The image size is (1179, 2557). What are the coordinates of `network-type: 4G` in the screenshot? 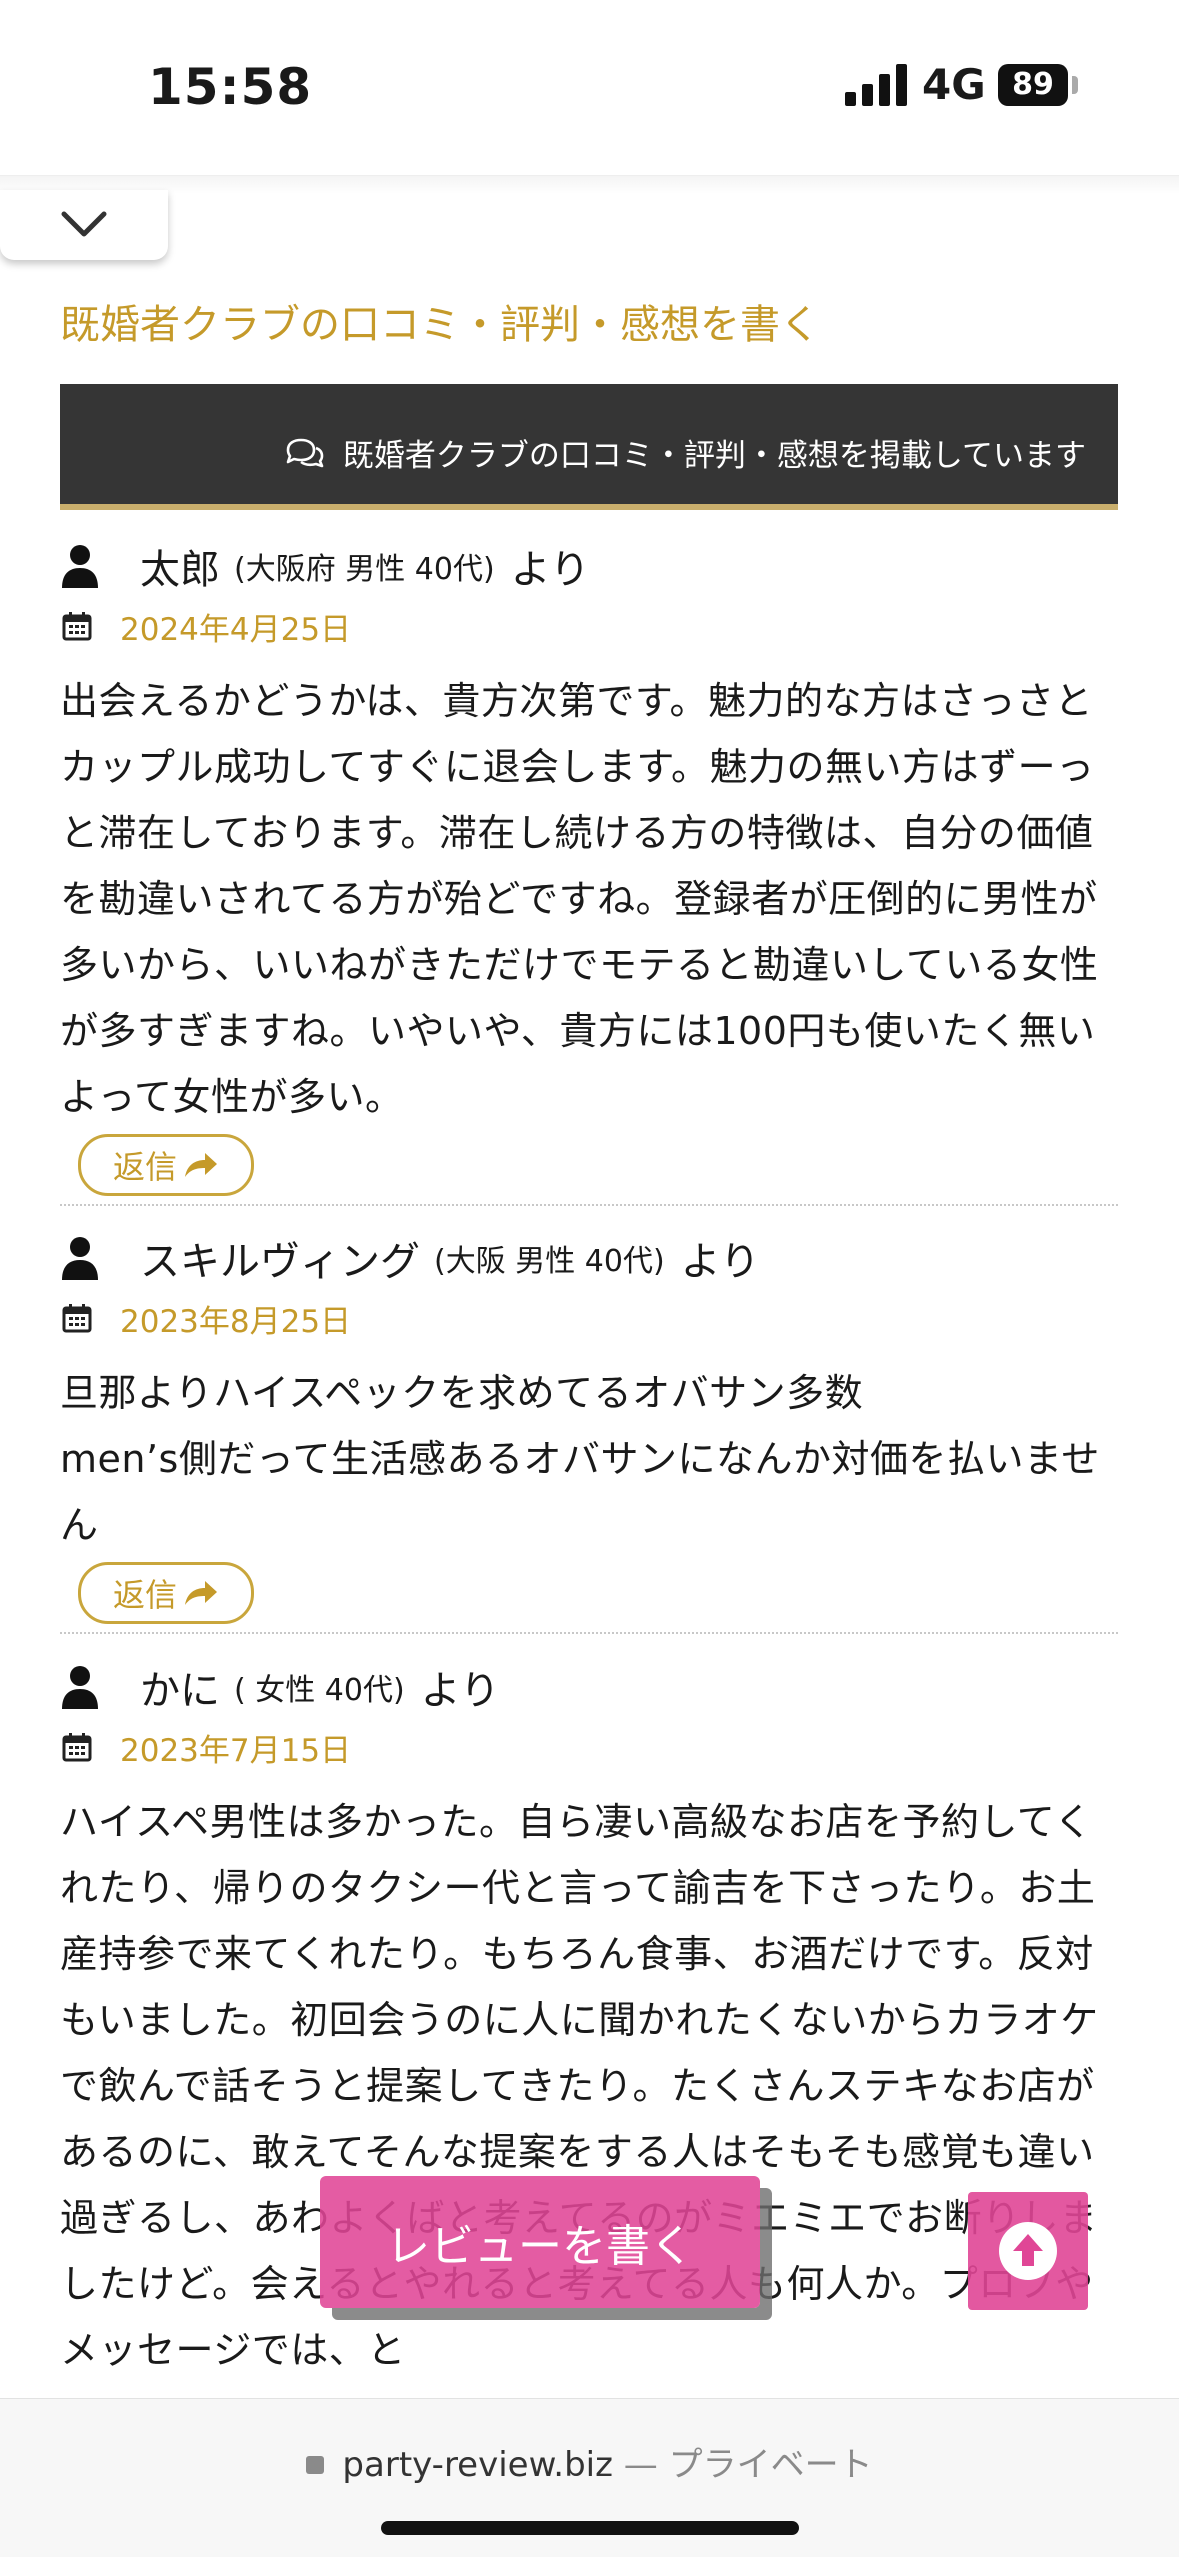 It's located at (954, 84).